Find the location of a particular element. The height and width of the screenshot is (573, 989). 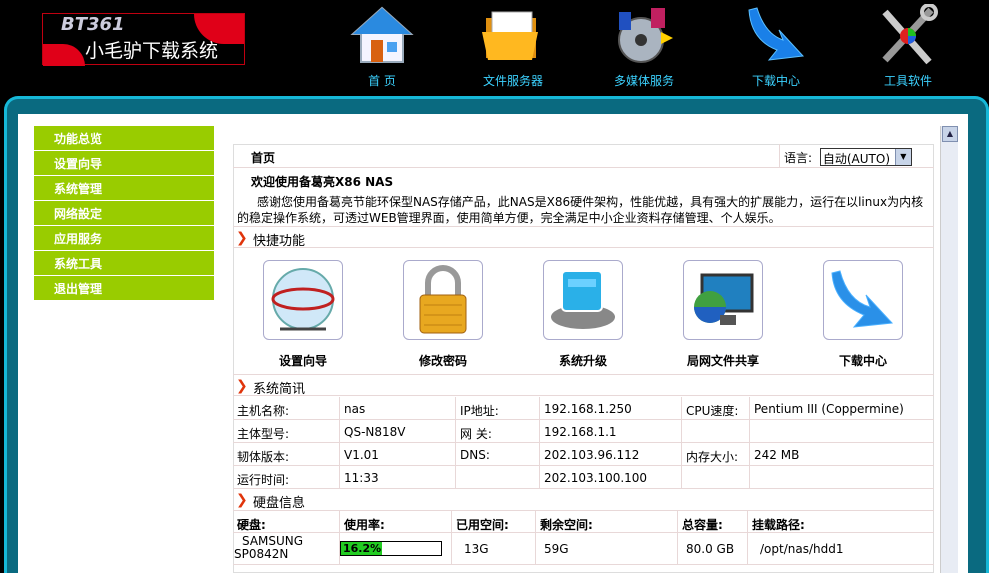

sidebar-item-network-settings: 网络設定 is located at coordinates (124, 213).